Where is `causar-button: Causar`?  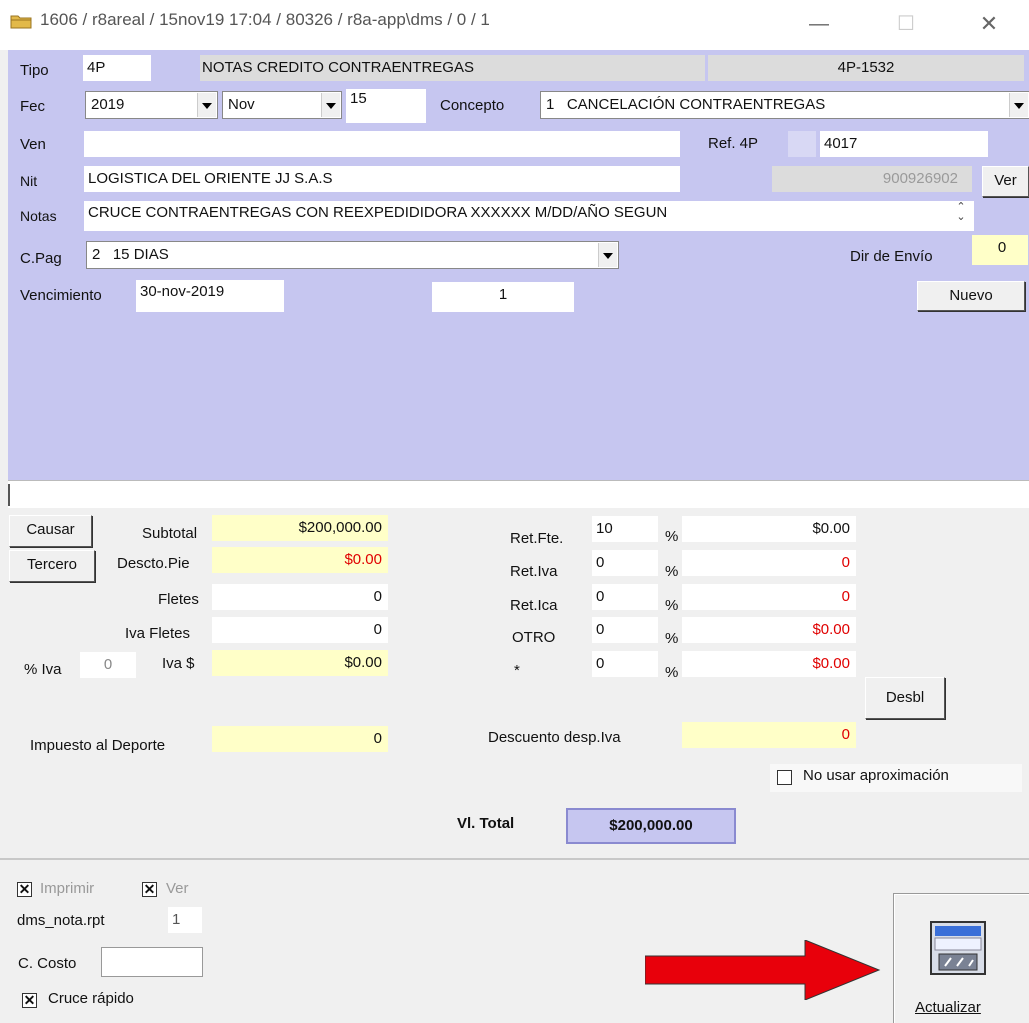 causar-button: Causar is located at coordinates (50, 531).